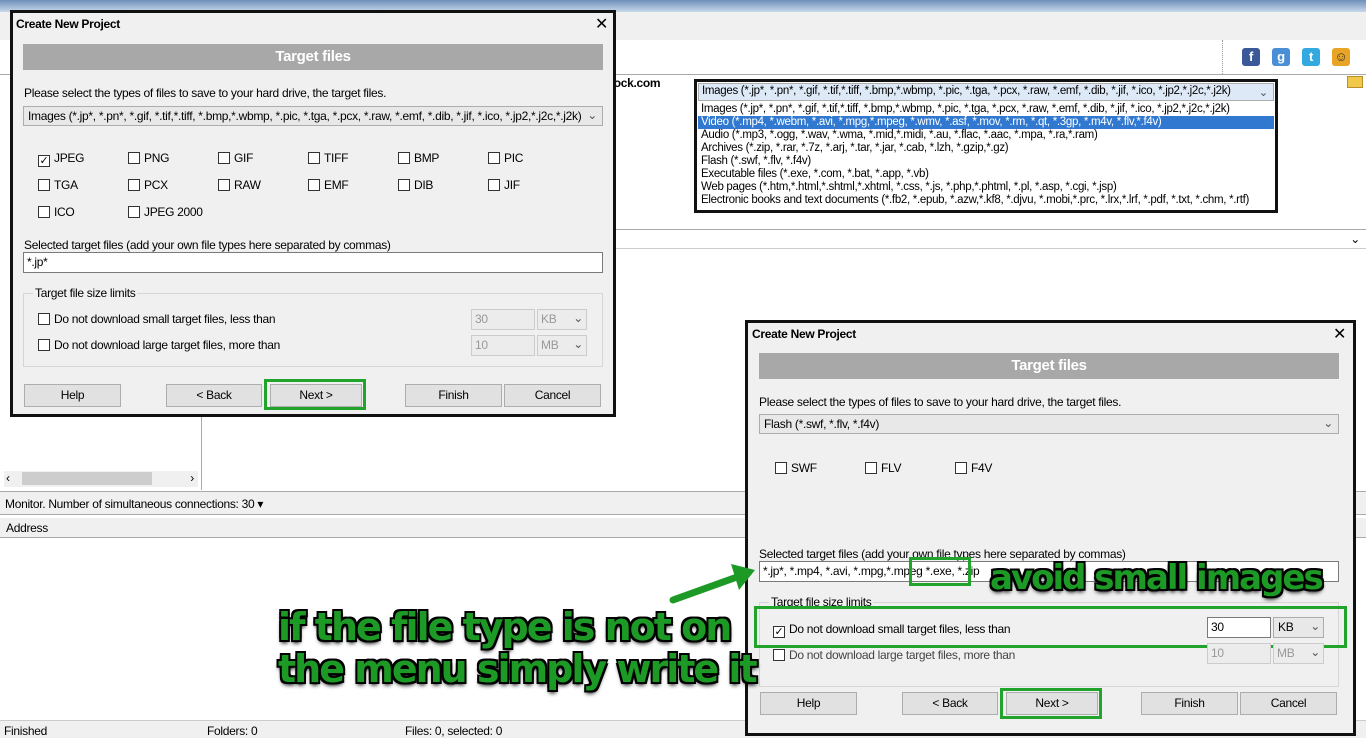 This screenshot has height=738, width=1366. What do you see at coordinates (87, 478) in the screenshot?
I see `scroll-thumb` at bounding box center [87, 478].